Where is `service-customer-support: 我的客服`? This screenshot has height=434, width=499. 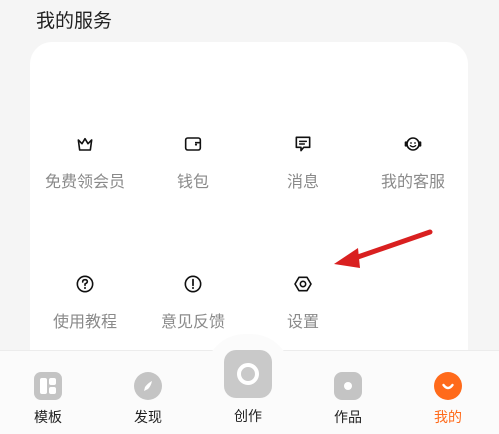 service-customer-support: 我的客服 is located at coordinates (413, 137).